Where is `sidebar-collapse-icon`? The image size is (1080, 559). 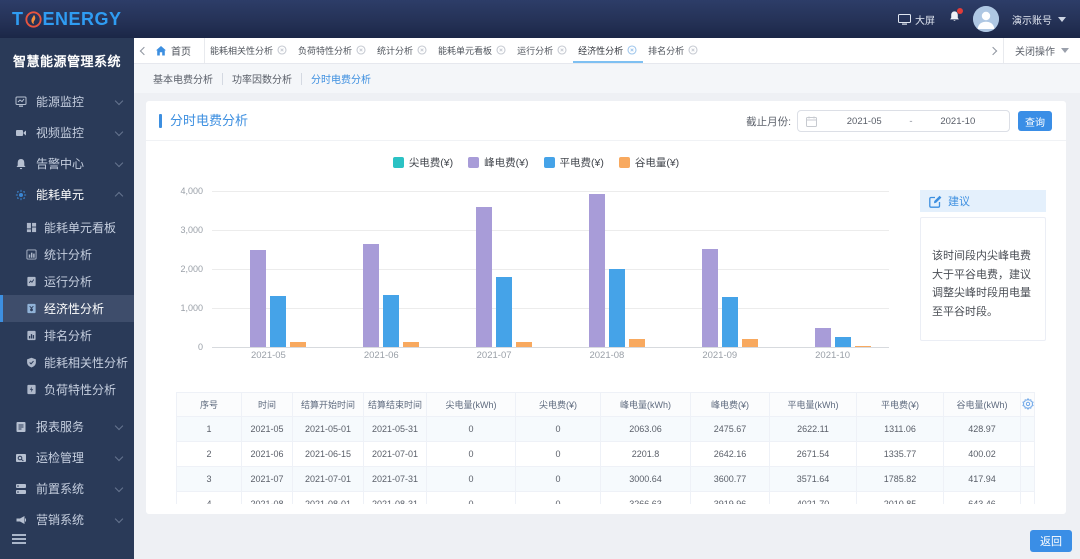 sidebar-collapse-icon is located at coordinates (19, 539).